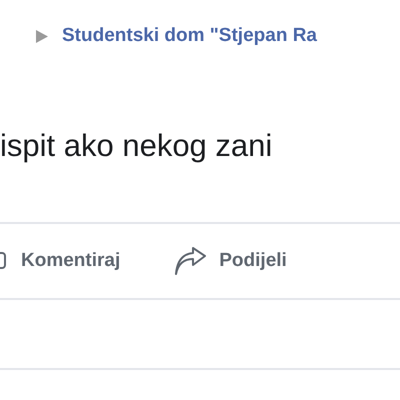  I want to click on post-text: ispit ako nekog zani, so click(137, 146).